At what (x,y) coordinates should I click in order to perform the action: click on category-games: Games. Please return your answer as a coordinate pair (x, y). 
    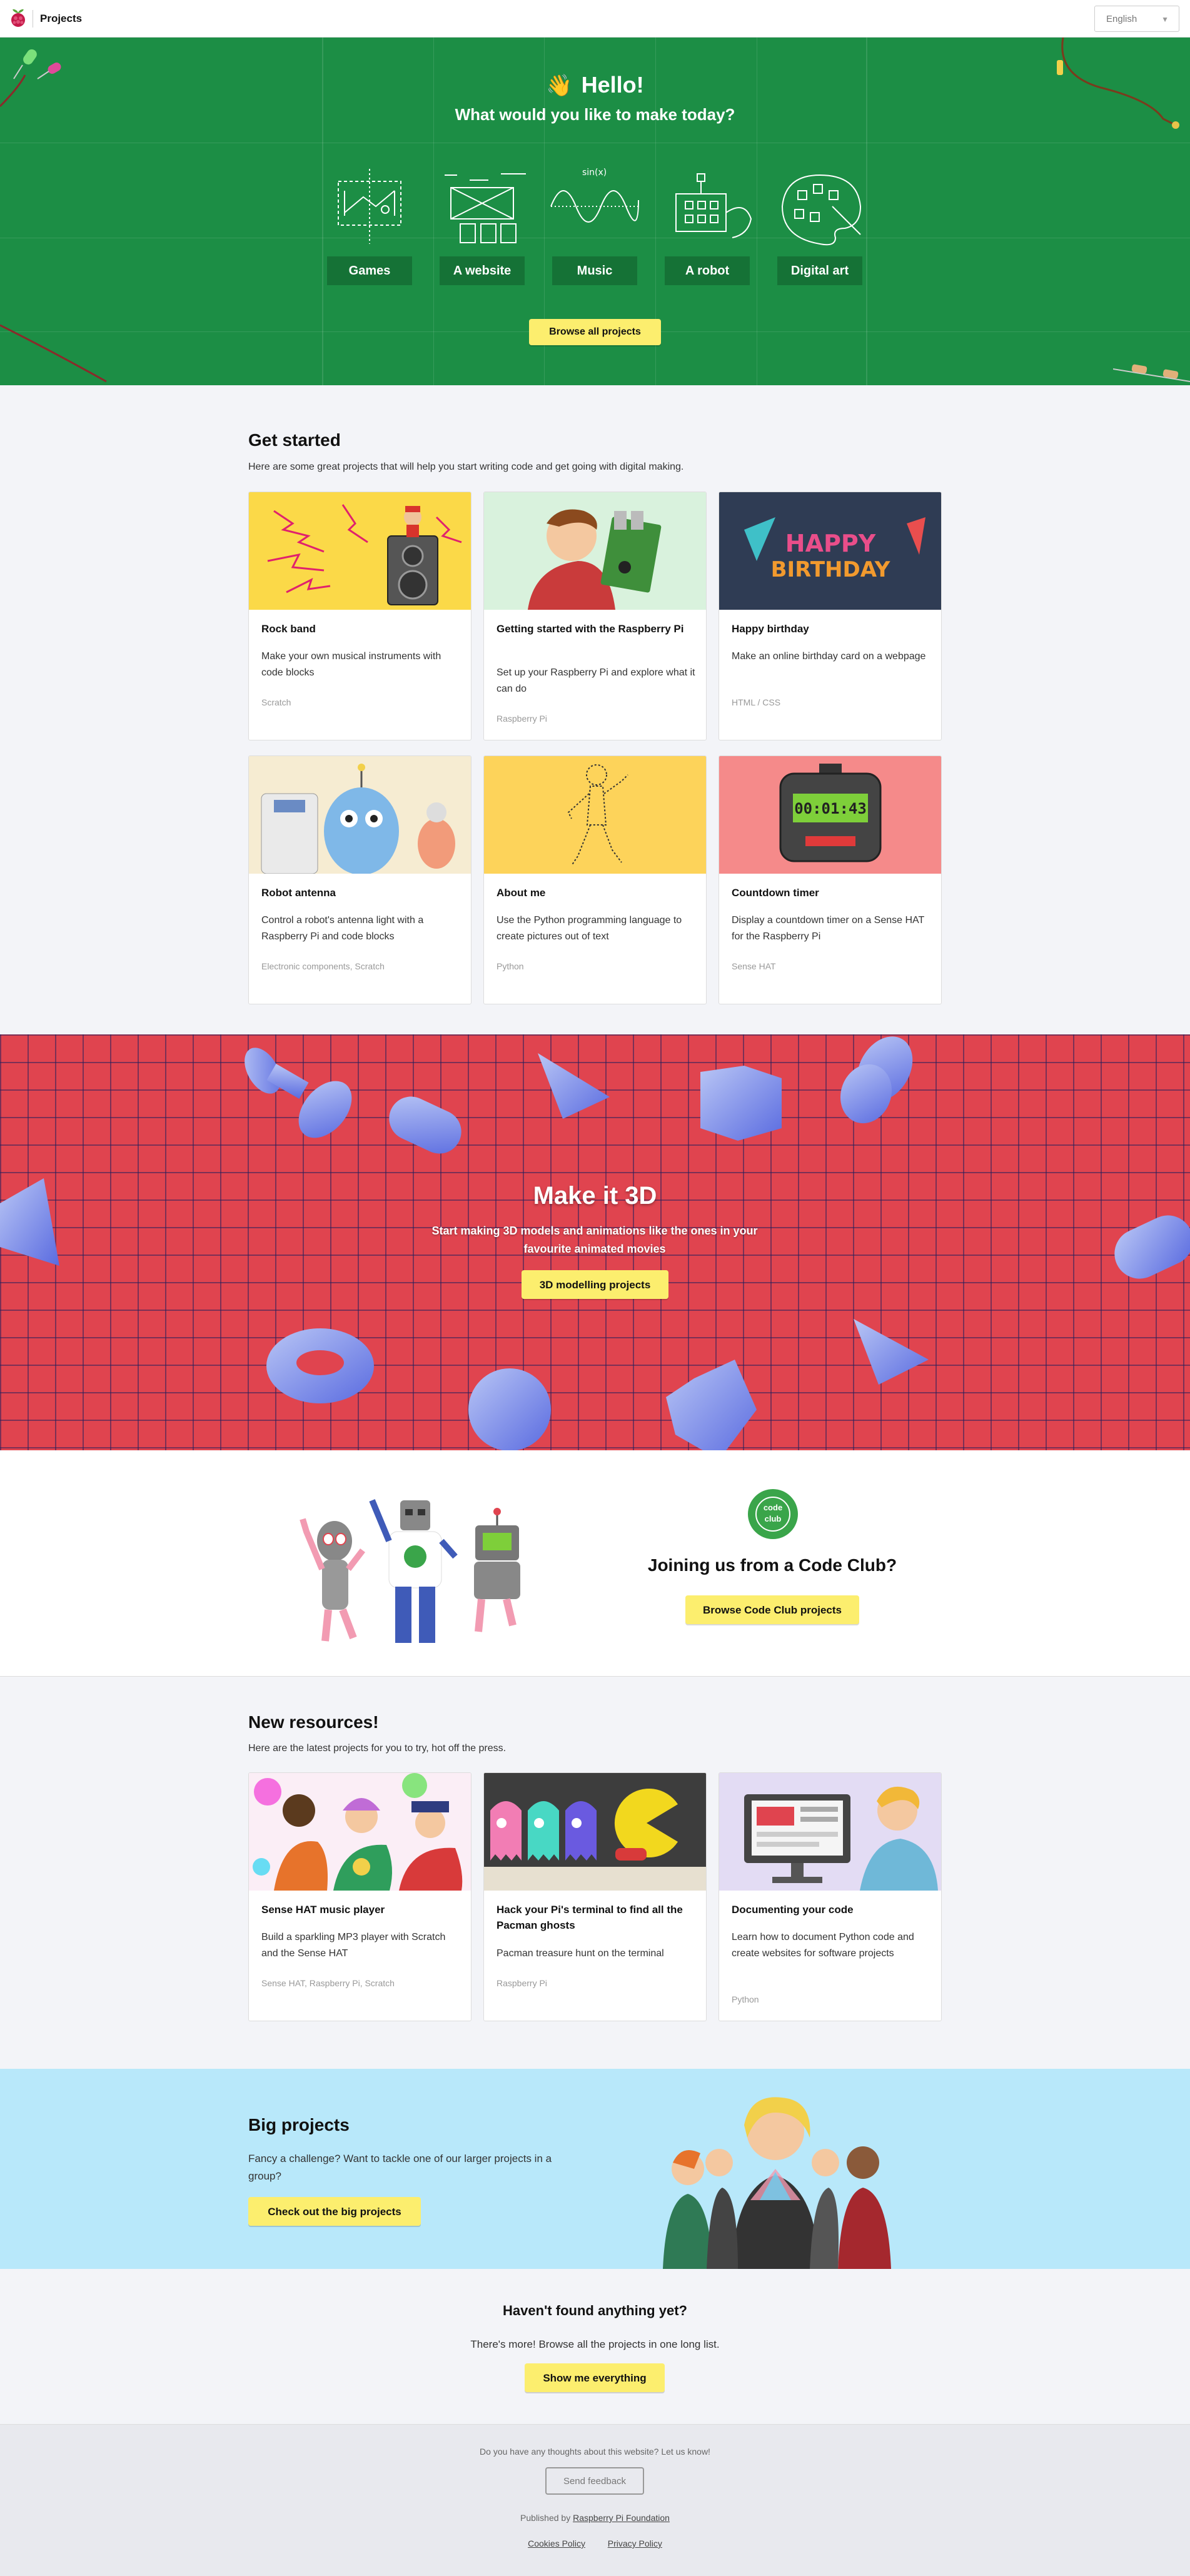
    Looking at the image, I should click on (370, 224).